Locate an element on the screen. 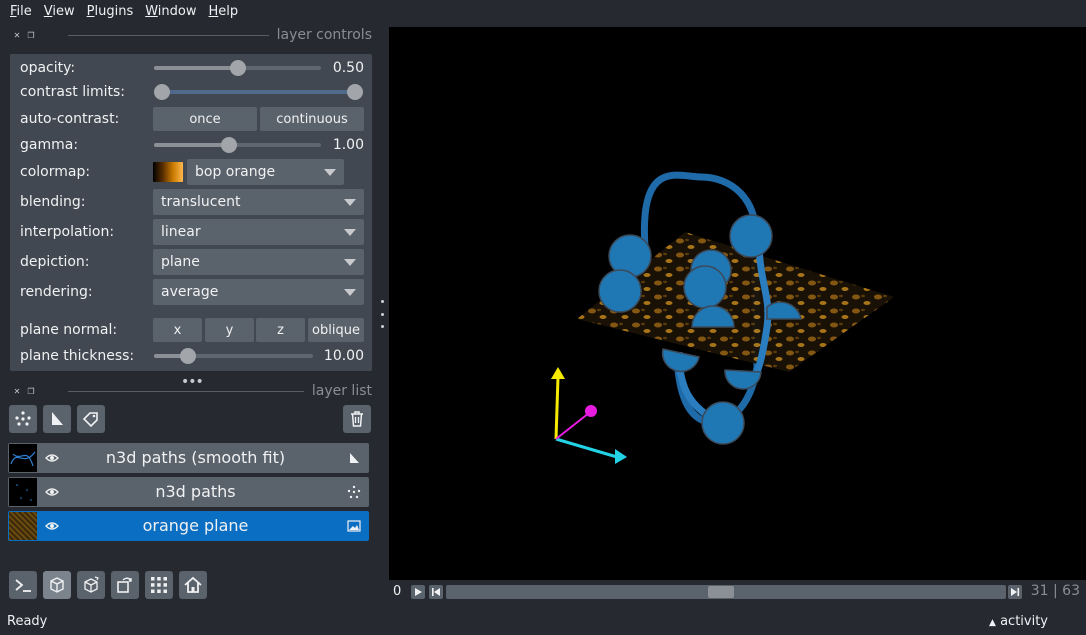 This screenshot has width=1086, height=635. trash-icon is located at coordinates (357, 419).